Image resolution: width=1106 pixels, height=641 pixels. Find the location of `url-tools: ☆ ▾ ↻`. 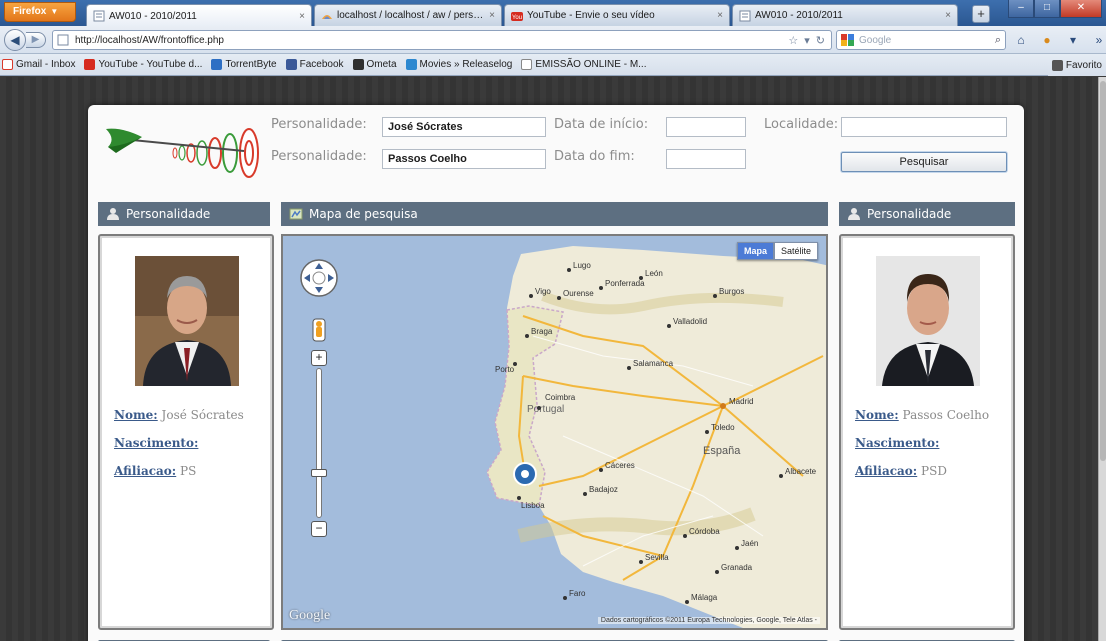

url-tools: ☆ ▾ ↻ is located at coordinates (809, 40).